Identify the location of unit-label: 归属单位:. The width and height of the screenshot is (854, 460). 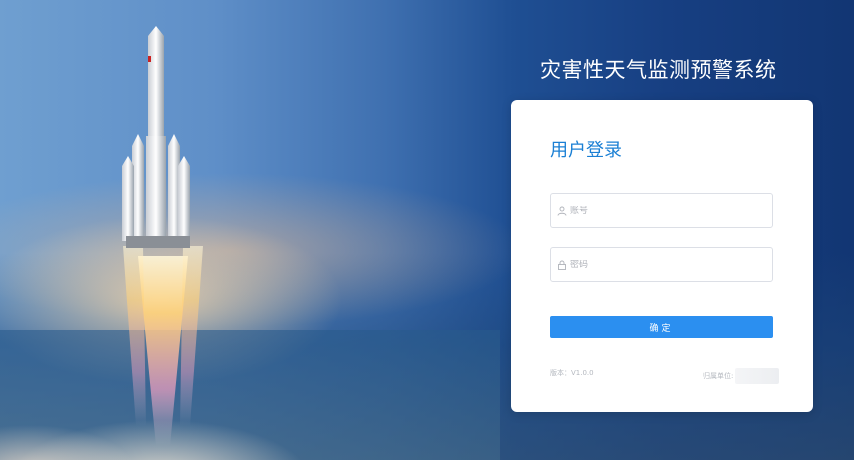
(718, 376).